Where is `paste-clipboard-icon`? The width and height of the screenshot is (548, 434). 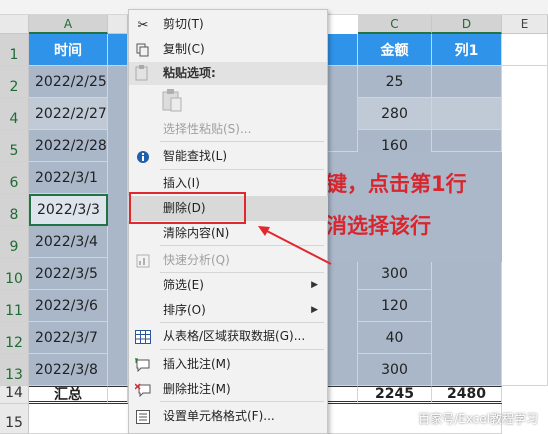
paste-clipboard-icon is located at coordinates (173, 101).